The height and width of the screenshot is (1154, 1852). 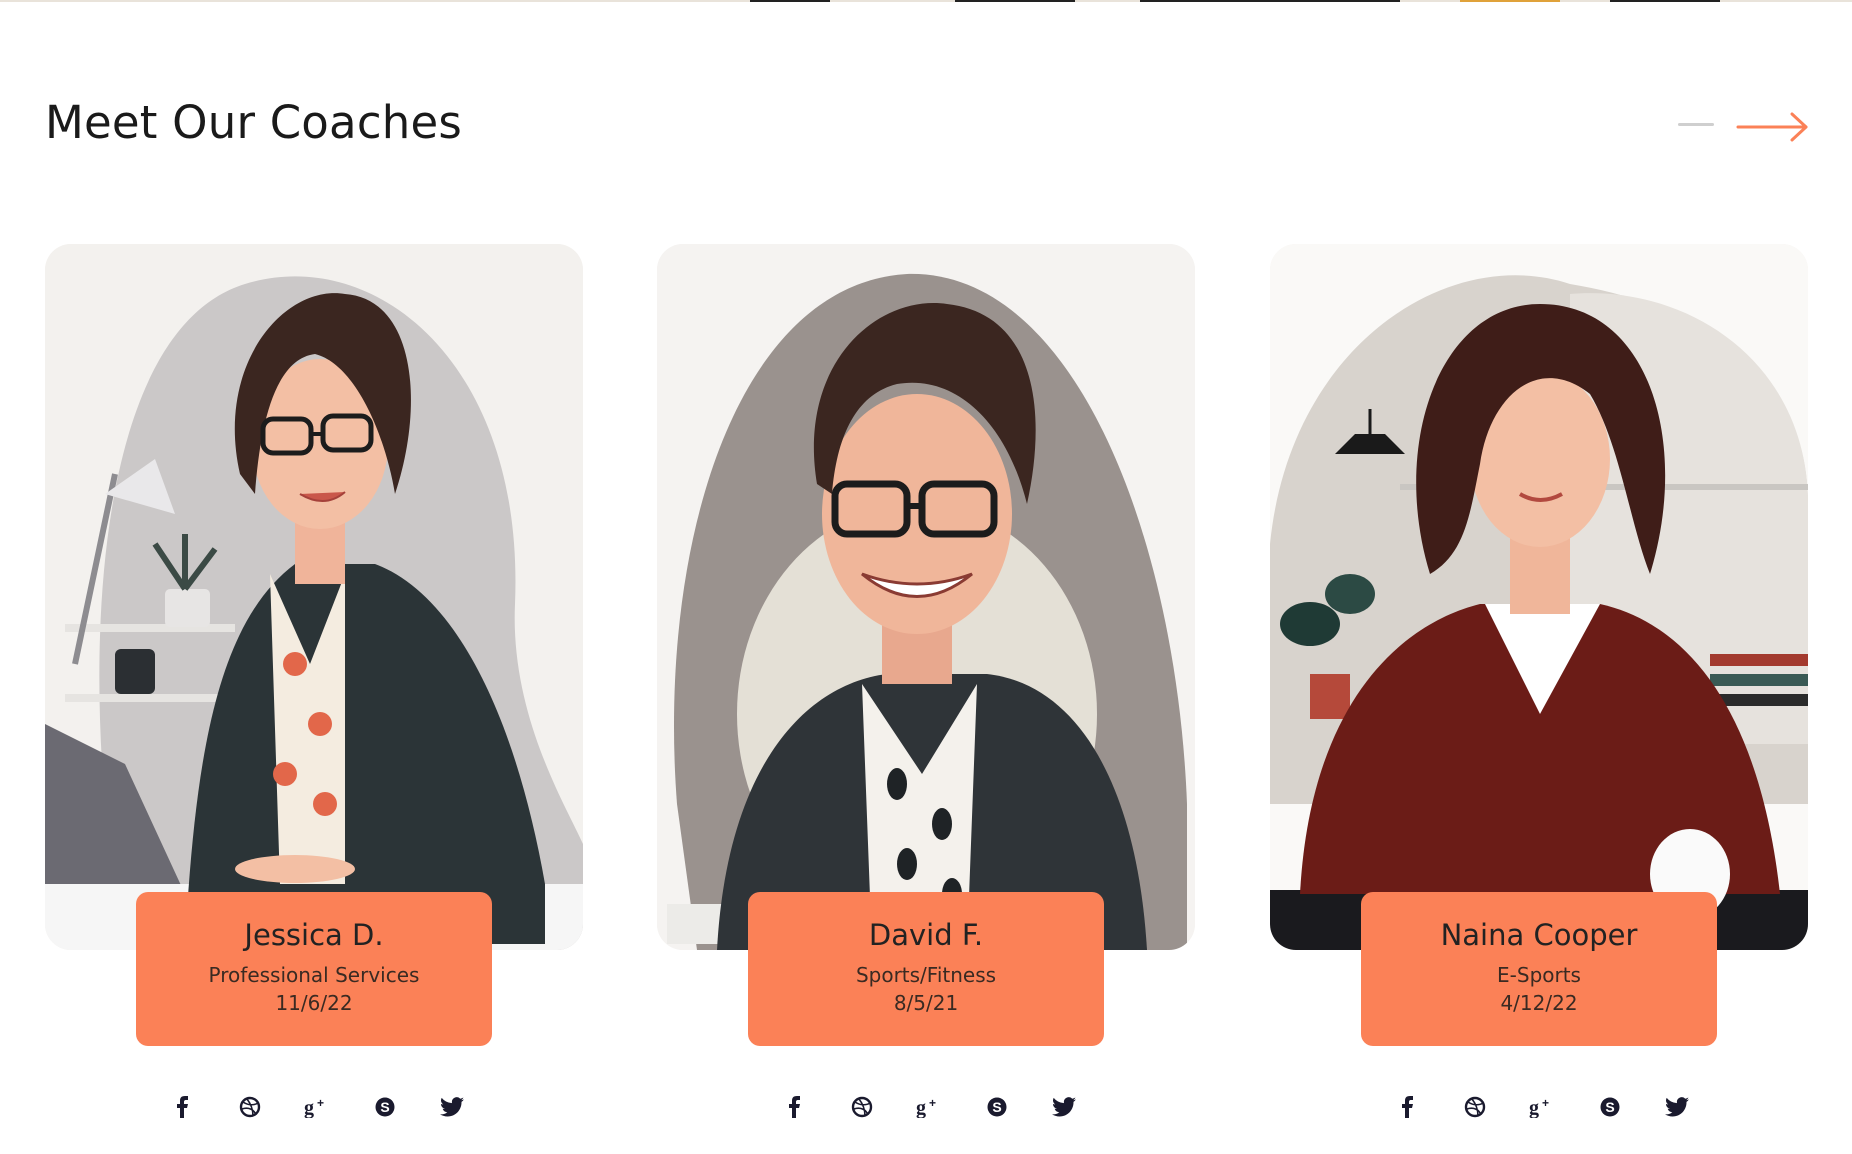 What do you see at coordinates (1539, 935) in the screenshot?
I see `coach-name: Naina Cooper` at bounding box center [1539, 935].